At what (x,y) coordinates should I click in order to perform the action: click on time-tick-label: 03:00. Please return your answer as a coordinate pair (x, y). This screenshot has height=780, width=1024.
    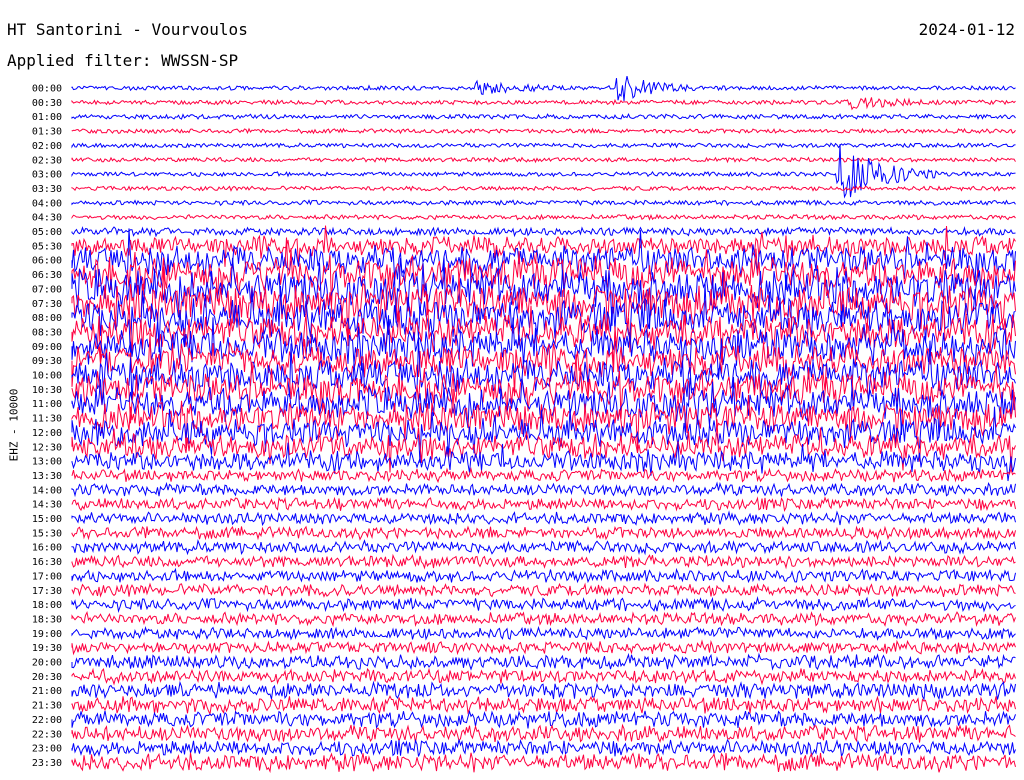
    Looking at the image, I should click on (47, 175).